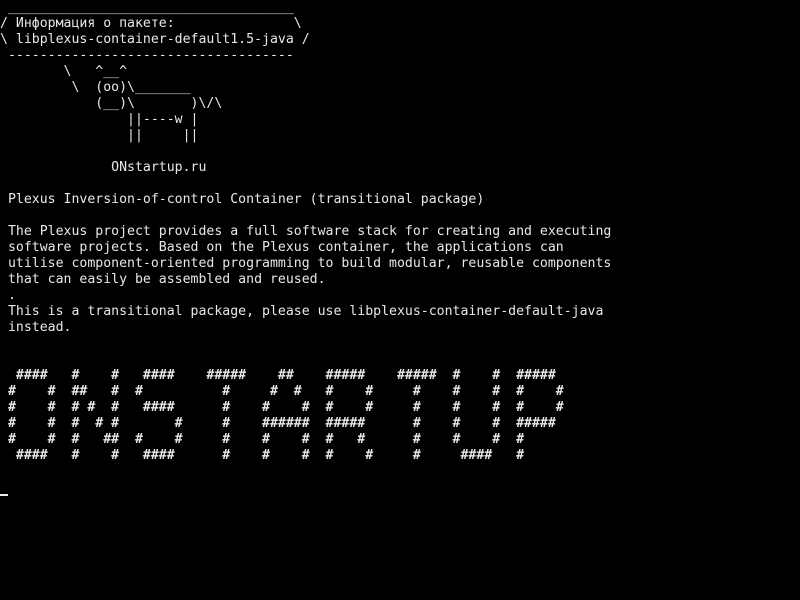  Describe the element at coordinates (282, 407) in the screenshot. I see `banner-line: # # # # # #### # # # # # # # # # #` at that location.